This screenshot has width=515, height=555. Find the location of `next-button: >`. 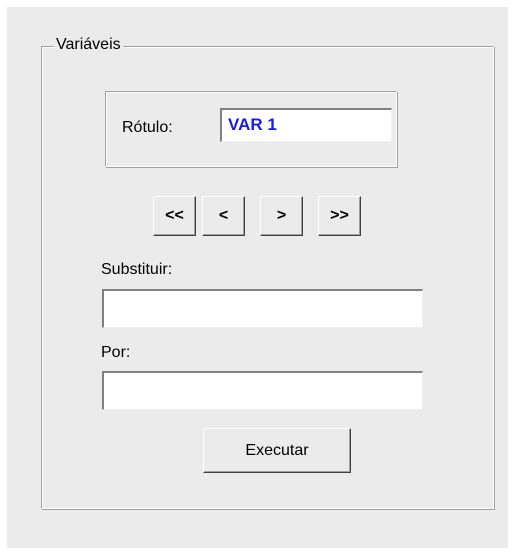

next-button: > is located at coordinates (281, 216).